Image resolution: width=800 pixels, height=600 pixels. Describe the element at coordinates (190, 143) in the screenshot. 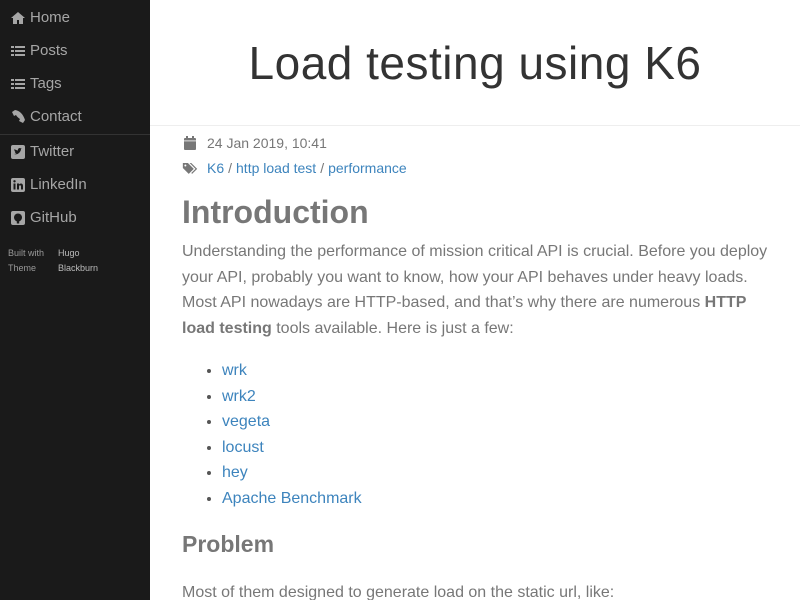

I see `calendar-icon` at that location.